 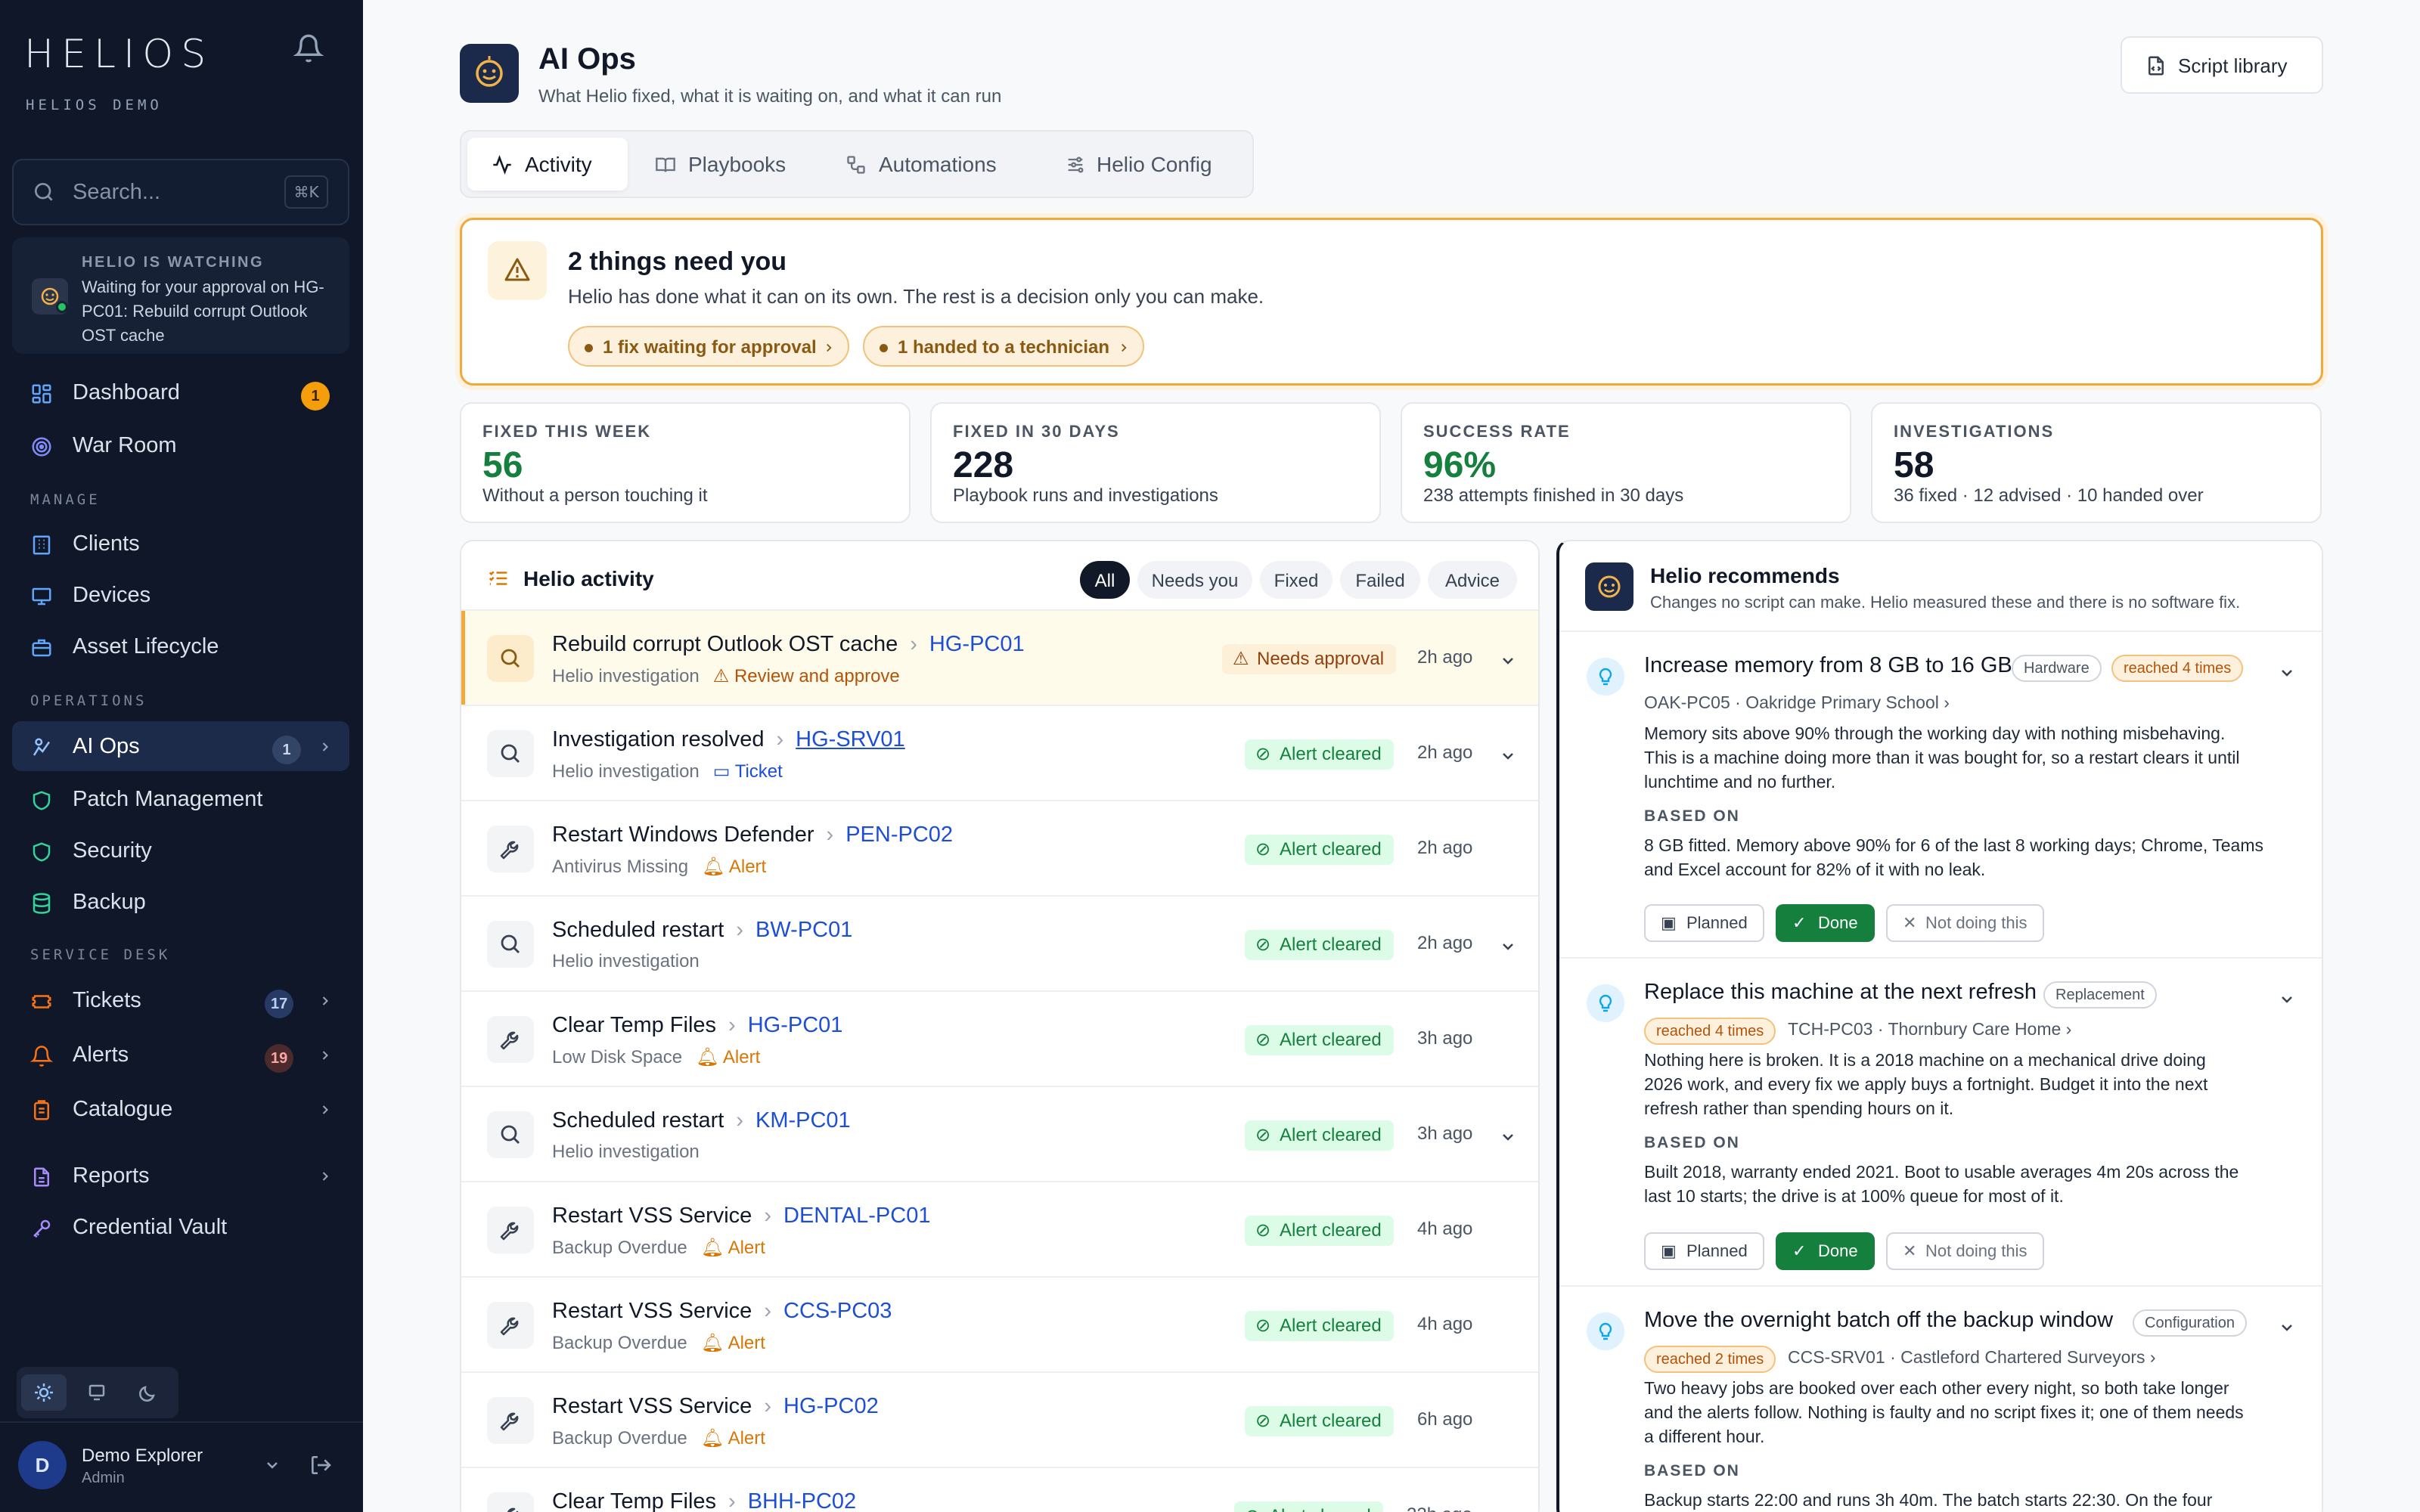 What do you see at coordinates (884, 348) in the screenshot?
I see `dot-icon` at bounding box center [884, 348].